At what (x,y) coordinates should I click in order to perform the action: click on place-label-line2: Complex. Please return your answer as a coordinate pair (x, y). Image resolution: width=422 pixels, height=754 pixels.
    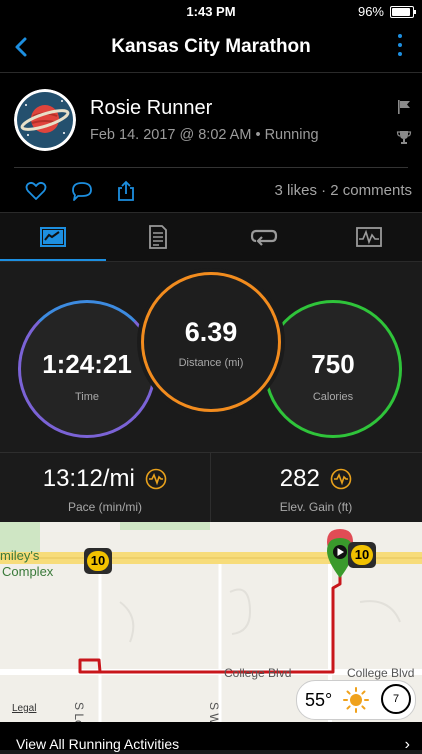
    Looking at the image, I should click on (27, 571).